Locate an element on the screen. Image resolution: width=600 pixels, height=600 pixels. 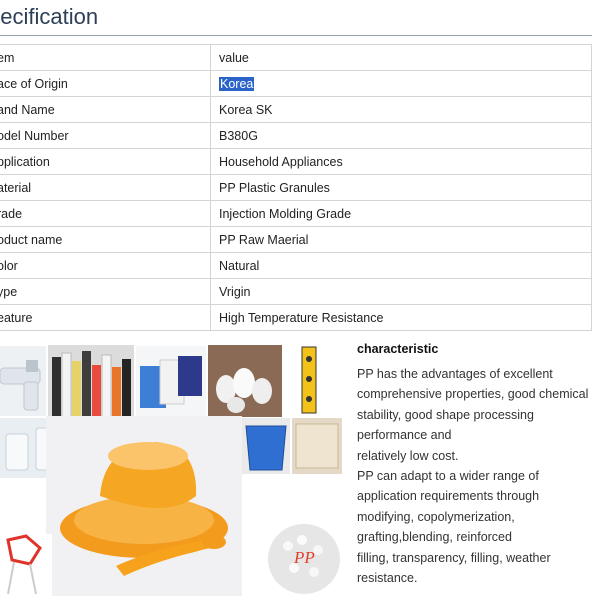
pp-badge: PP is located at coordinates (304, 557).